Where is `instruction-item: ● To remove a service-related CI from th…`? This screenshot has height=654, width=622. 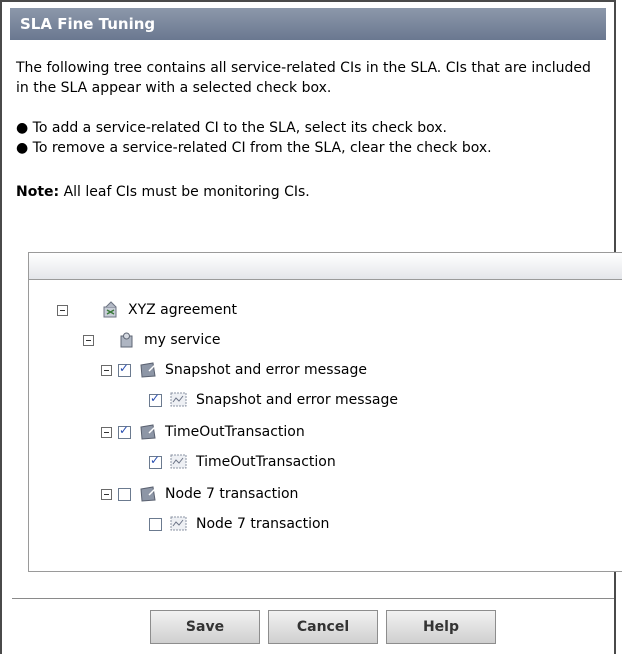
instruction-item: ● To remove a service-related CI from th… is located at coordinates (254, 148).